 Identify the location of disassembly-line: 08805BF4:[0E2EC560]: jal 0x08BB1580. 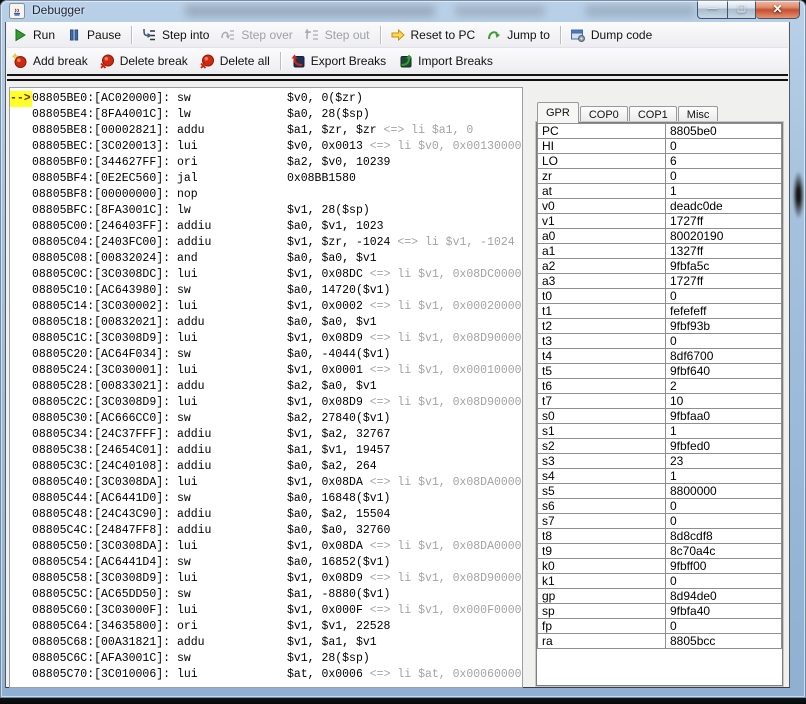
(266, 179).